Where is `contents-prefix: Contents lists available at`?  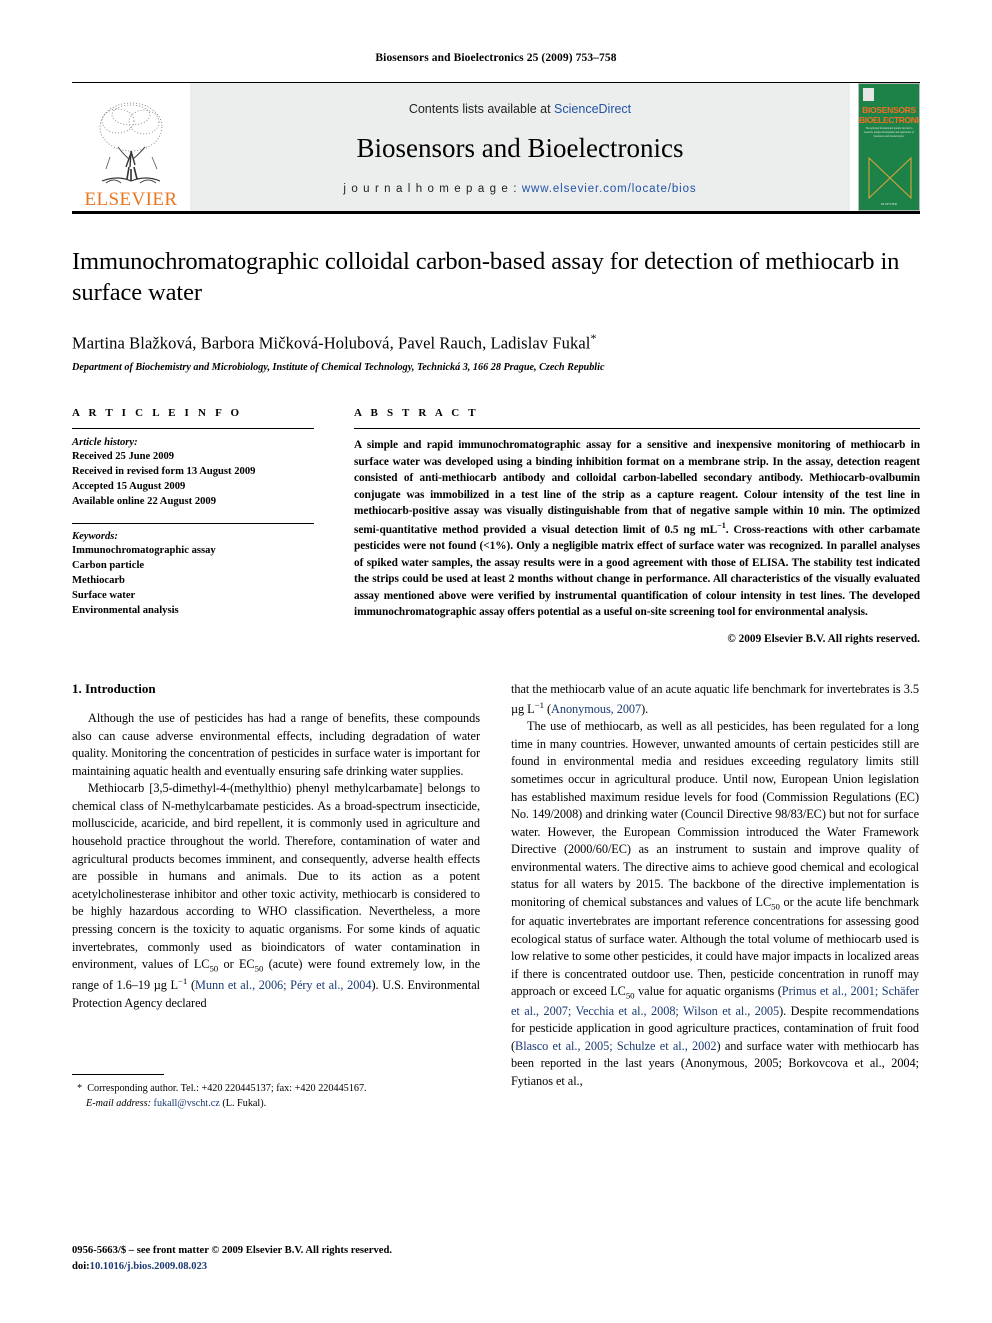
contents-prefix: Contents lists available at is located at coordinates (481, 108).